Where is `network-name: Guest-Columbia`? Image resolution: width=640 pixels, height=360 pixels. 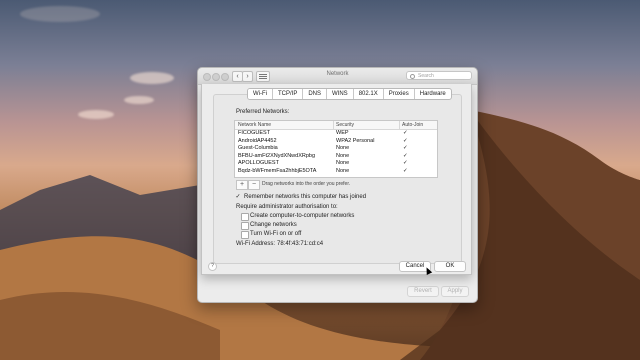
network-name: Guest-Columbia is located at coordinates (258, 148).